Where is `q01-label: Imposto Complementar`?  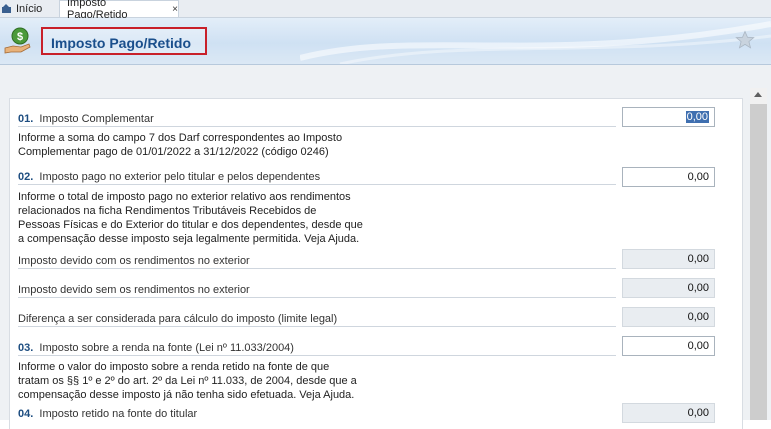
q01-label: Imposto Complementar is located at coordinates (96, 119).